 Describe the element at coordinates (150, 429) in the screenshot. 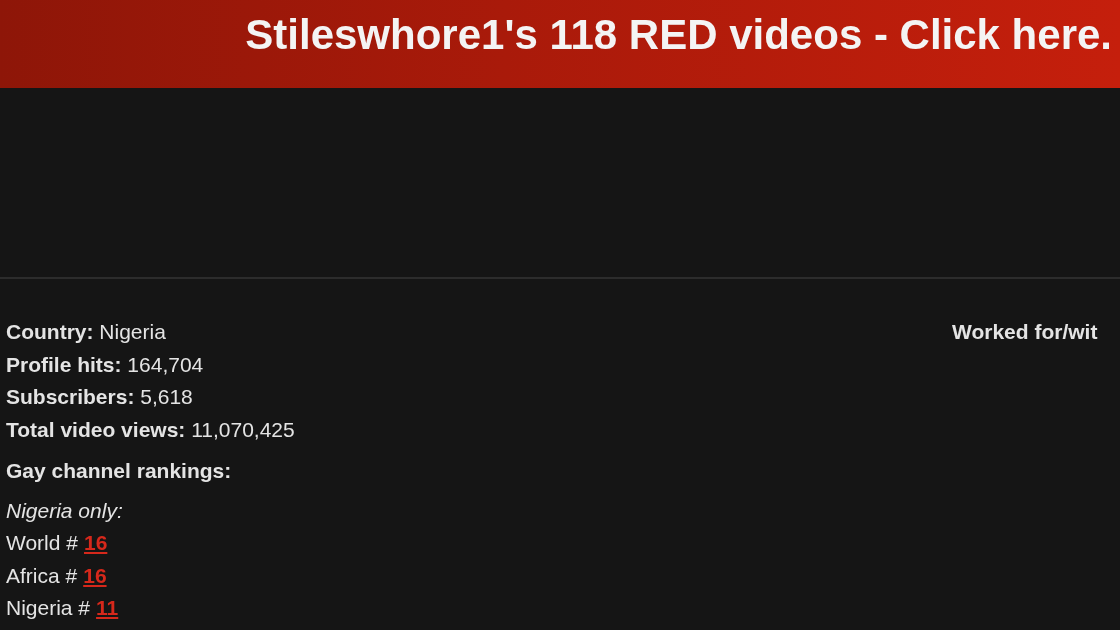

I see `profile-stat: Total video views: 11,070,425` at that location.